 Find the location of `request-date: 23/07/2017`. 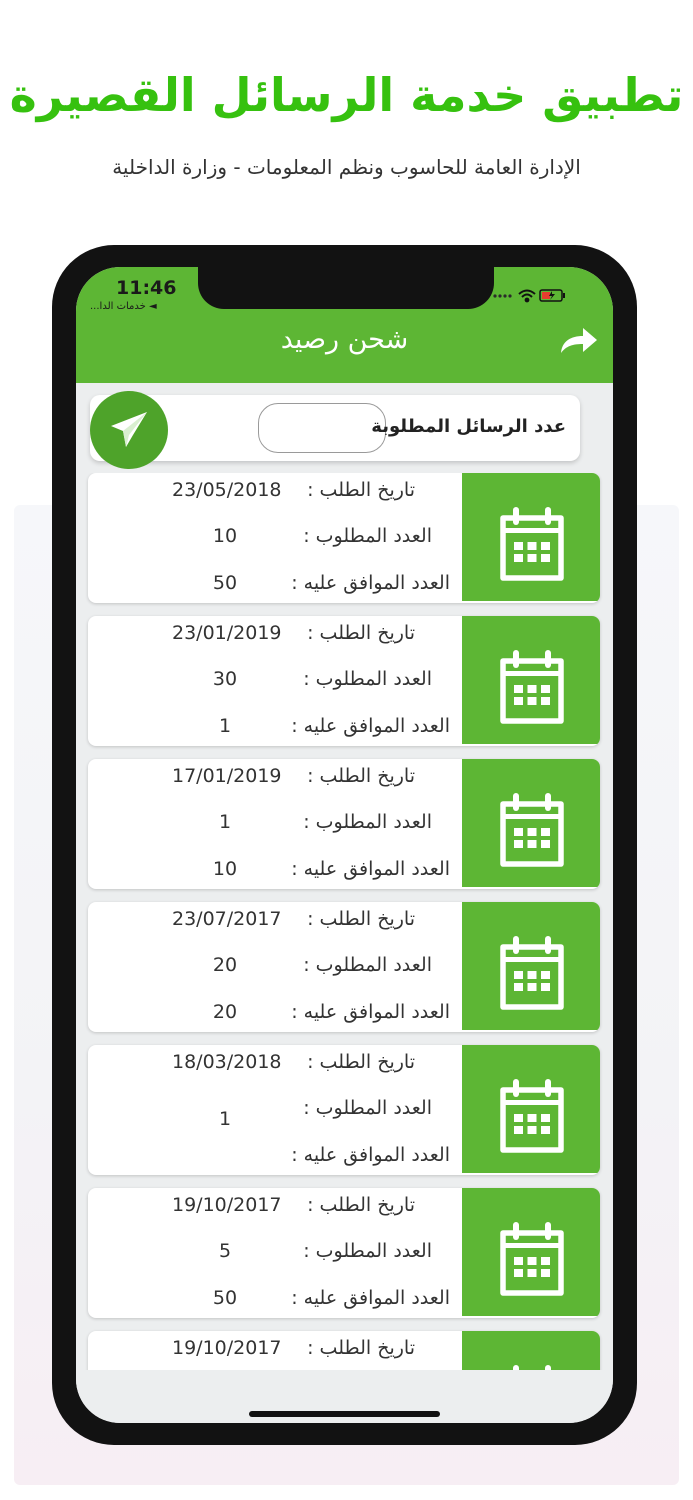

request-date: 23/07/2017 is located at coordinates (227, 919).